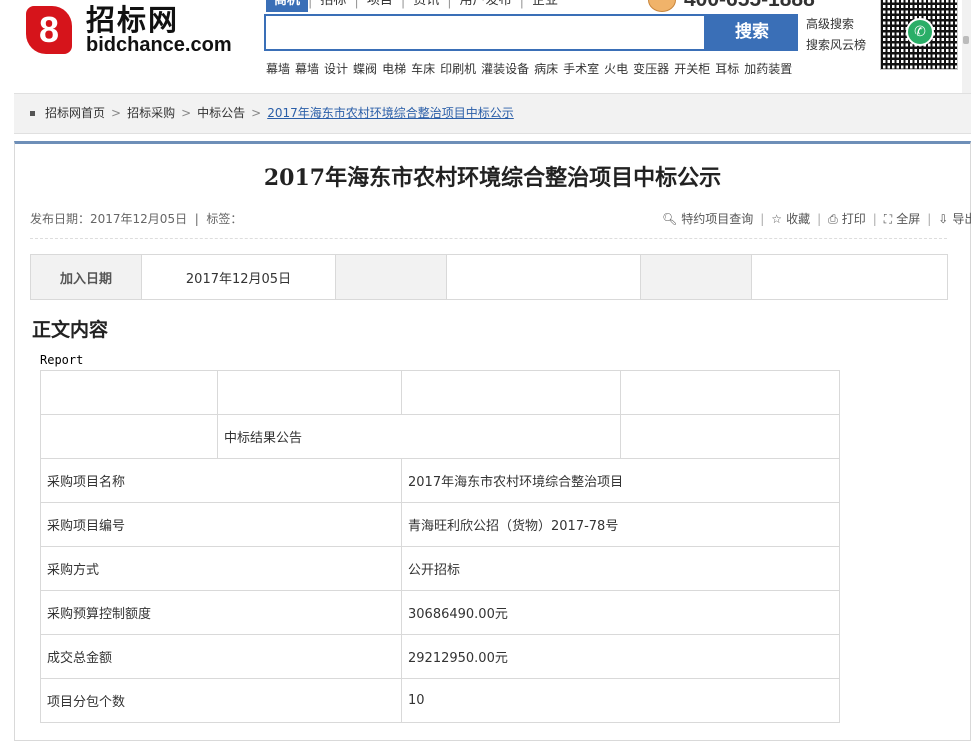  I want to click on tab-company: 企业, so click(545, 6).